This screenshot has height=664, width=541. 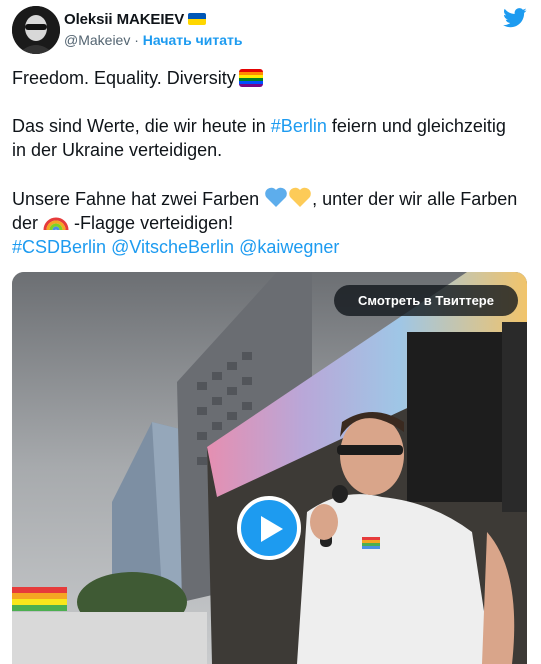 I want to click on hashtag-berlin: #Berlin, so click(x=299, y=126).